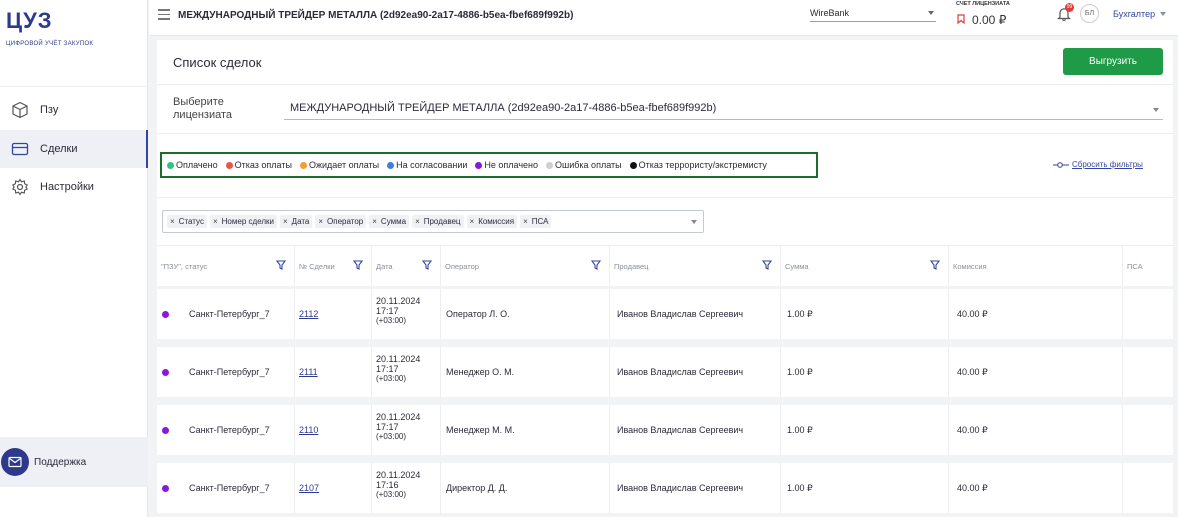  Describe the element at coordinates (496, 221) in the screenshot. I see `column-tag-label: Комиссия` at that location.